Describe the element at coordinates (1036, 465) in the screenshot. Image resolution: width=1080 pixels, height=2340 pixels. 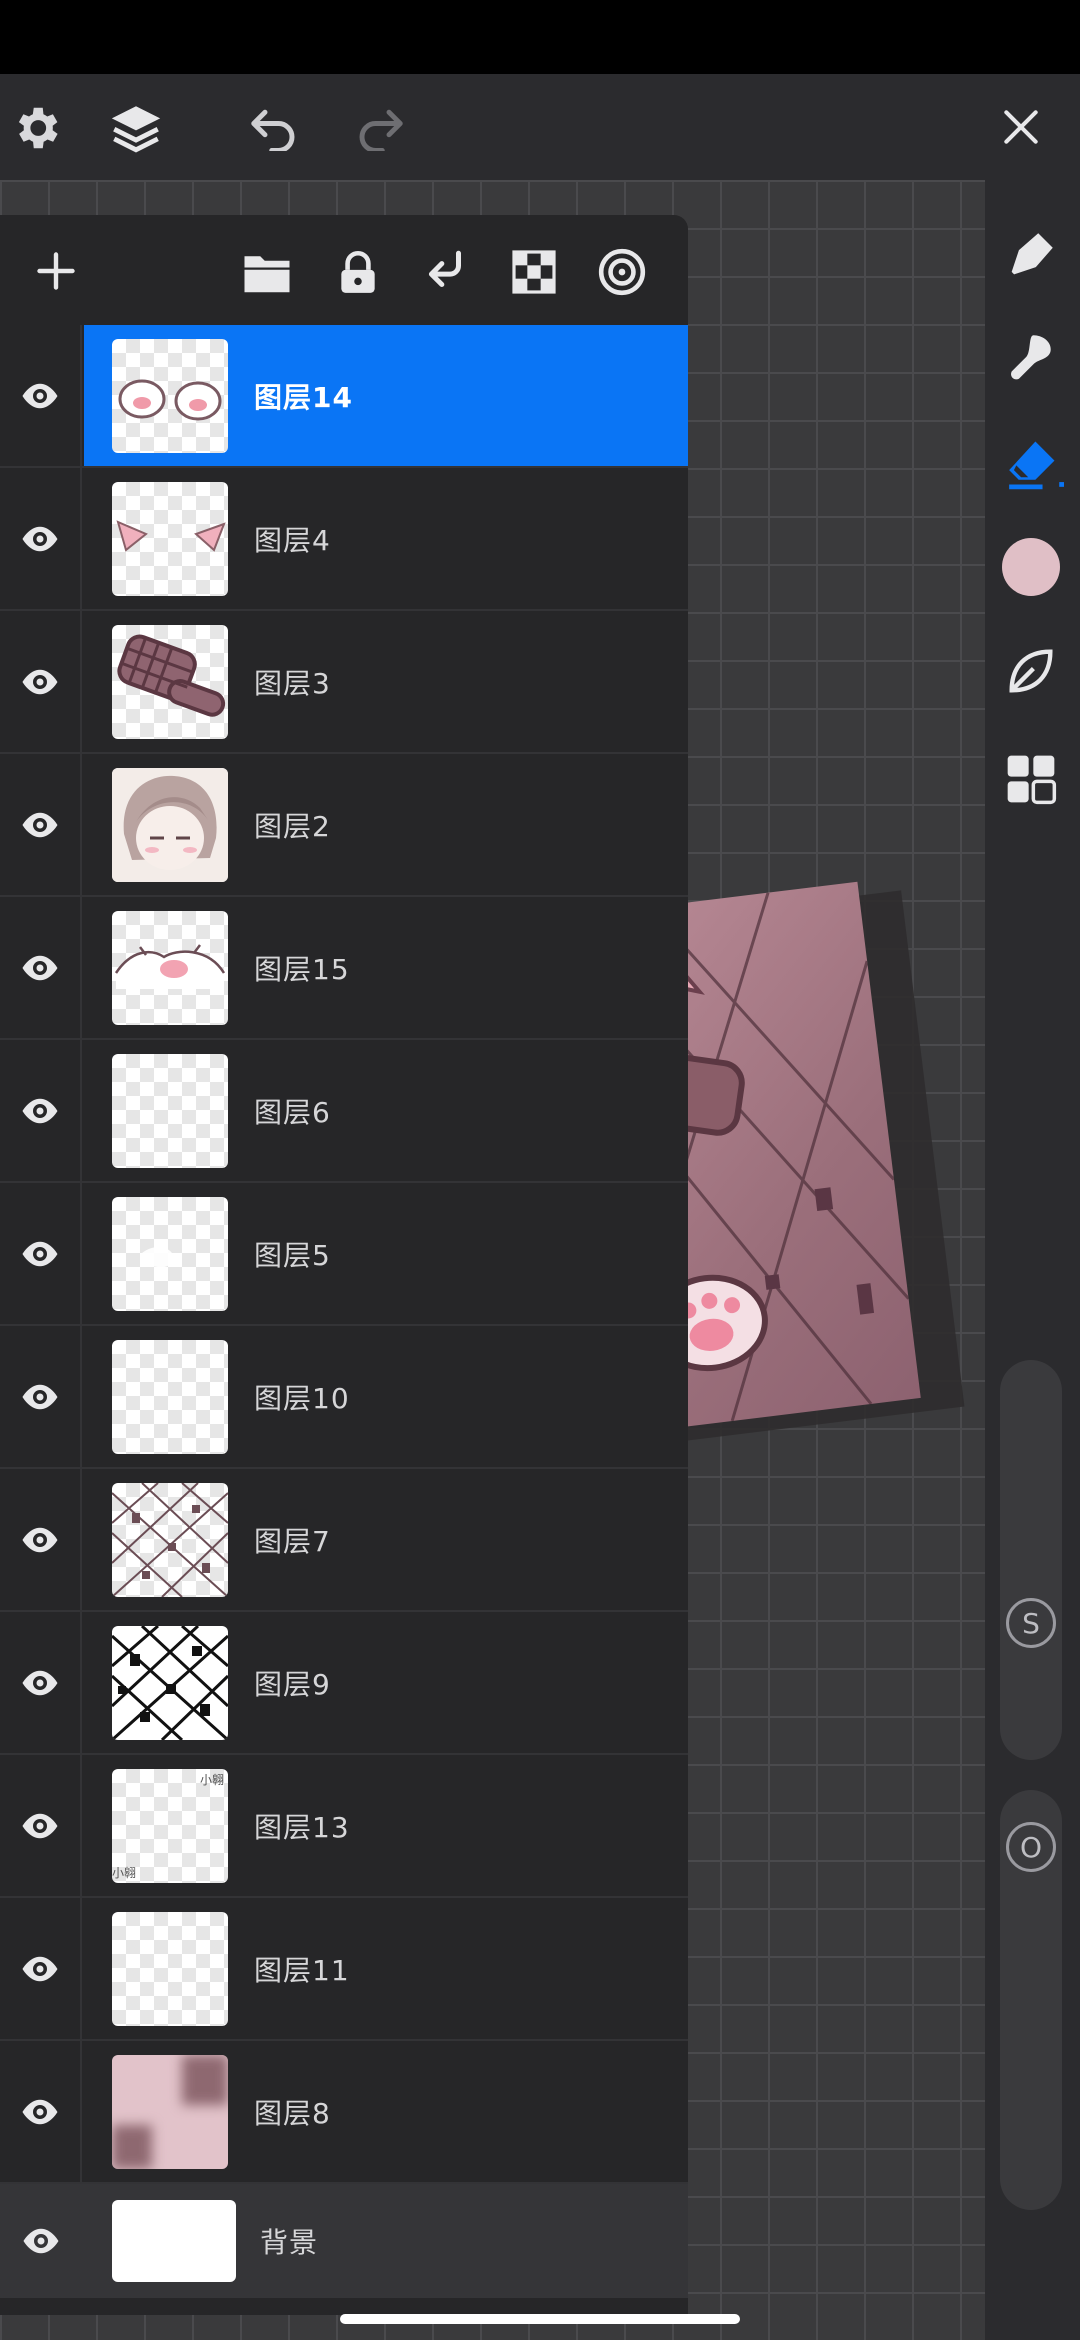
I see `eraser-tool-icon` at that location.